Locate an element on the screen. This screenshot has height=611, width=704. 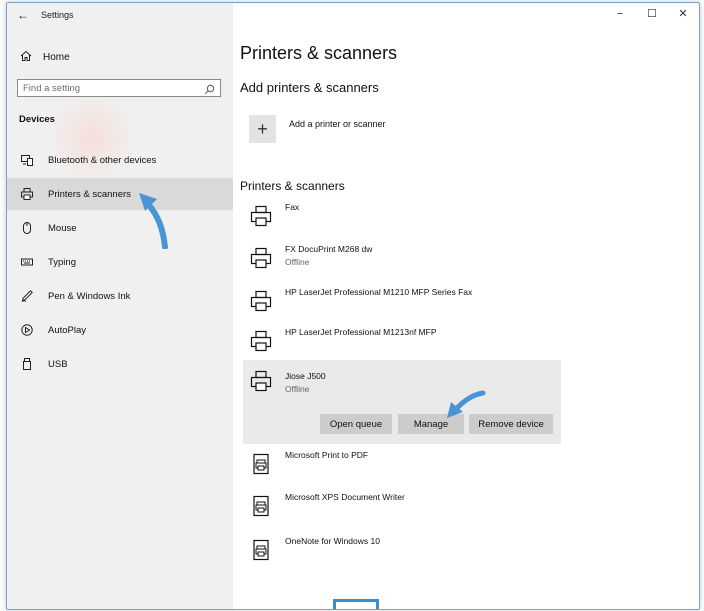
printers-list-title: Printers & scanners is located at coordinates (292, 186).